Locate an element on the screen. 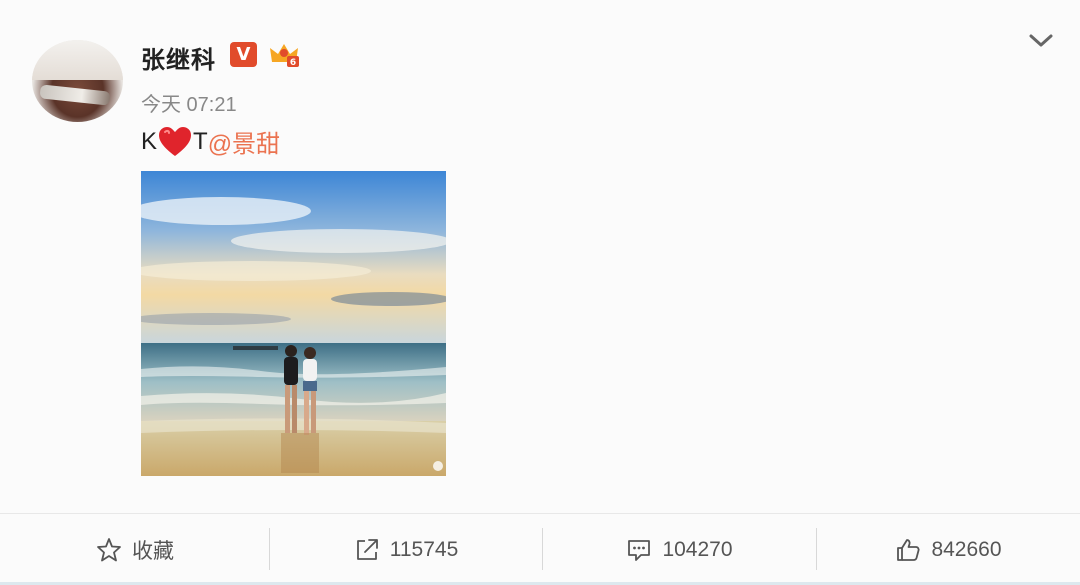  heart-icon is located at coordinates (175, 141).